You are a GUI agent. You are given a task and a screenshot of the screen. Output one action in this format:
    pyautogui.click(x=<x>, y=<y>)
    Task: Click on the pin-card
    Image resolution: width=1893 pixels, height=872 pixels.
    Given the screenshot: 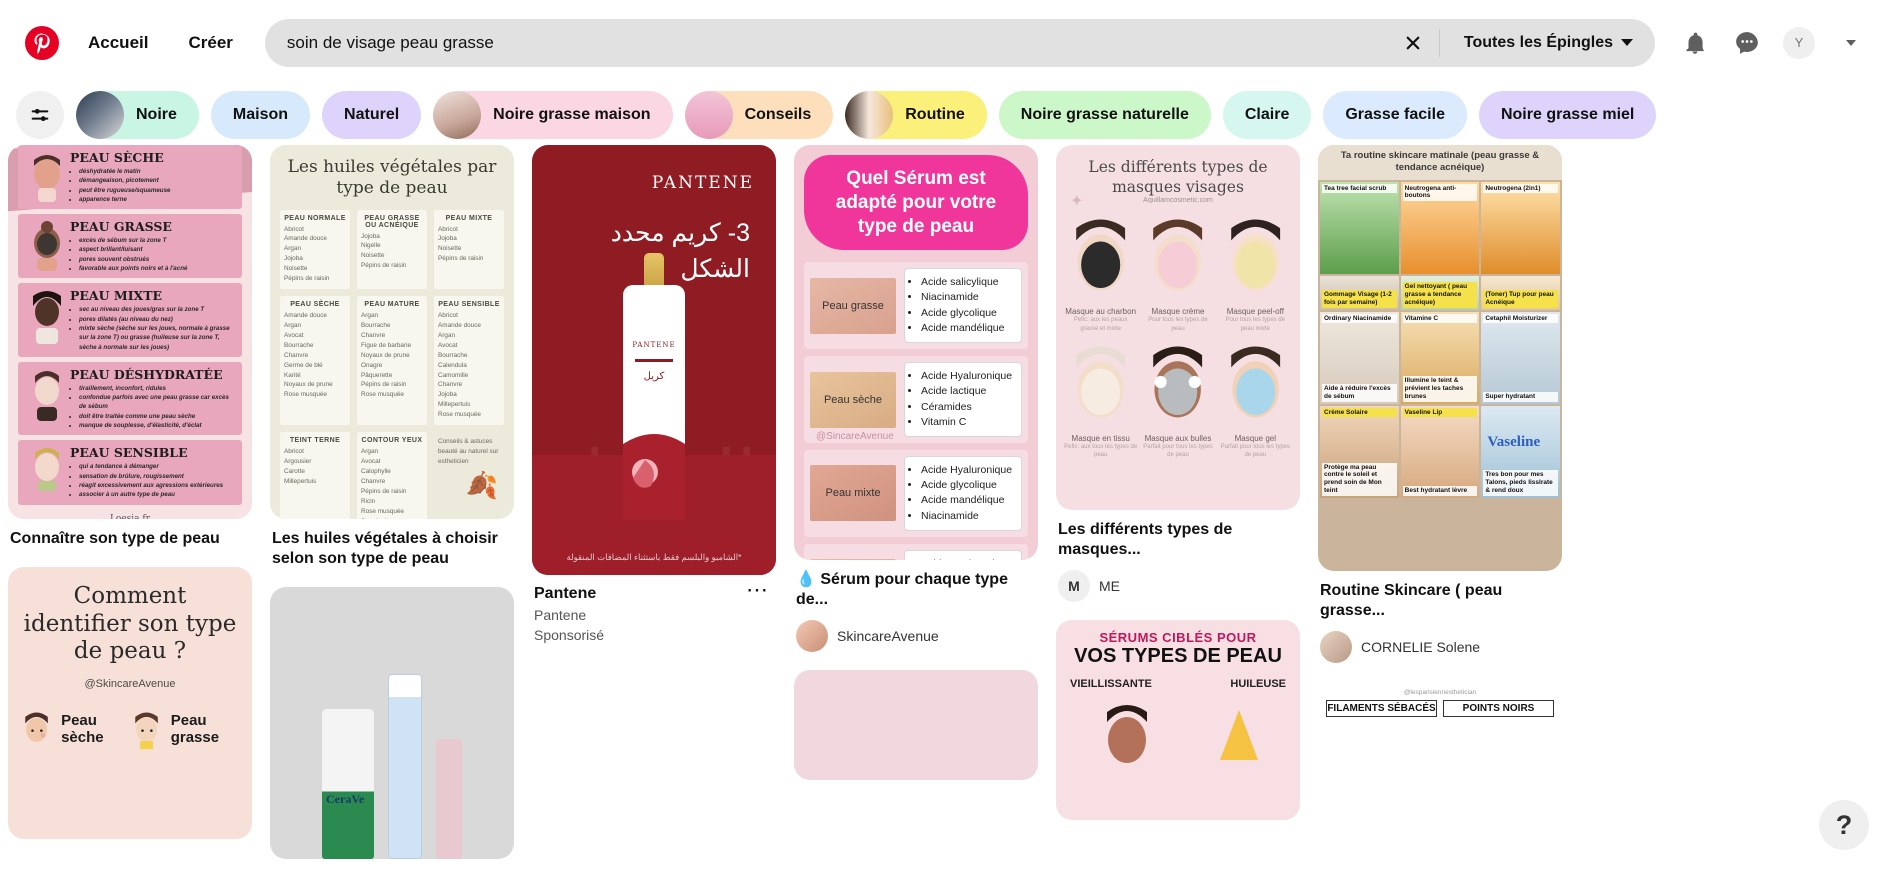 What is the action you would take?
    pyautogui.click(x=916, y=725)
    